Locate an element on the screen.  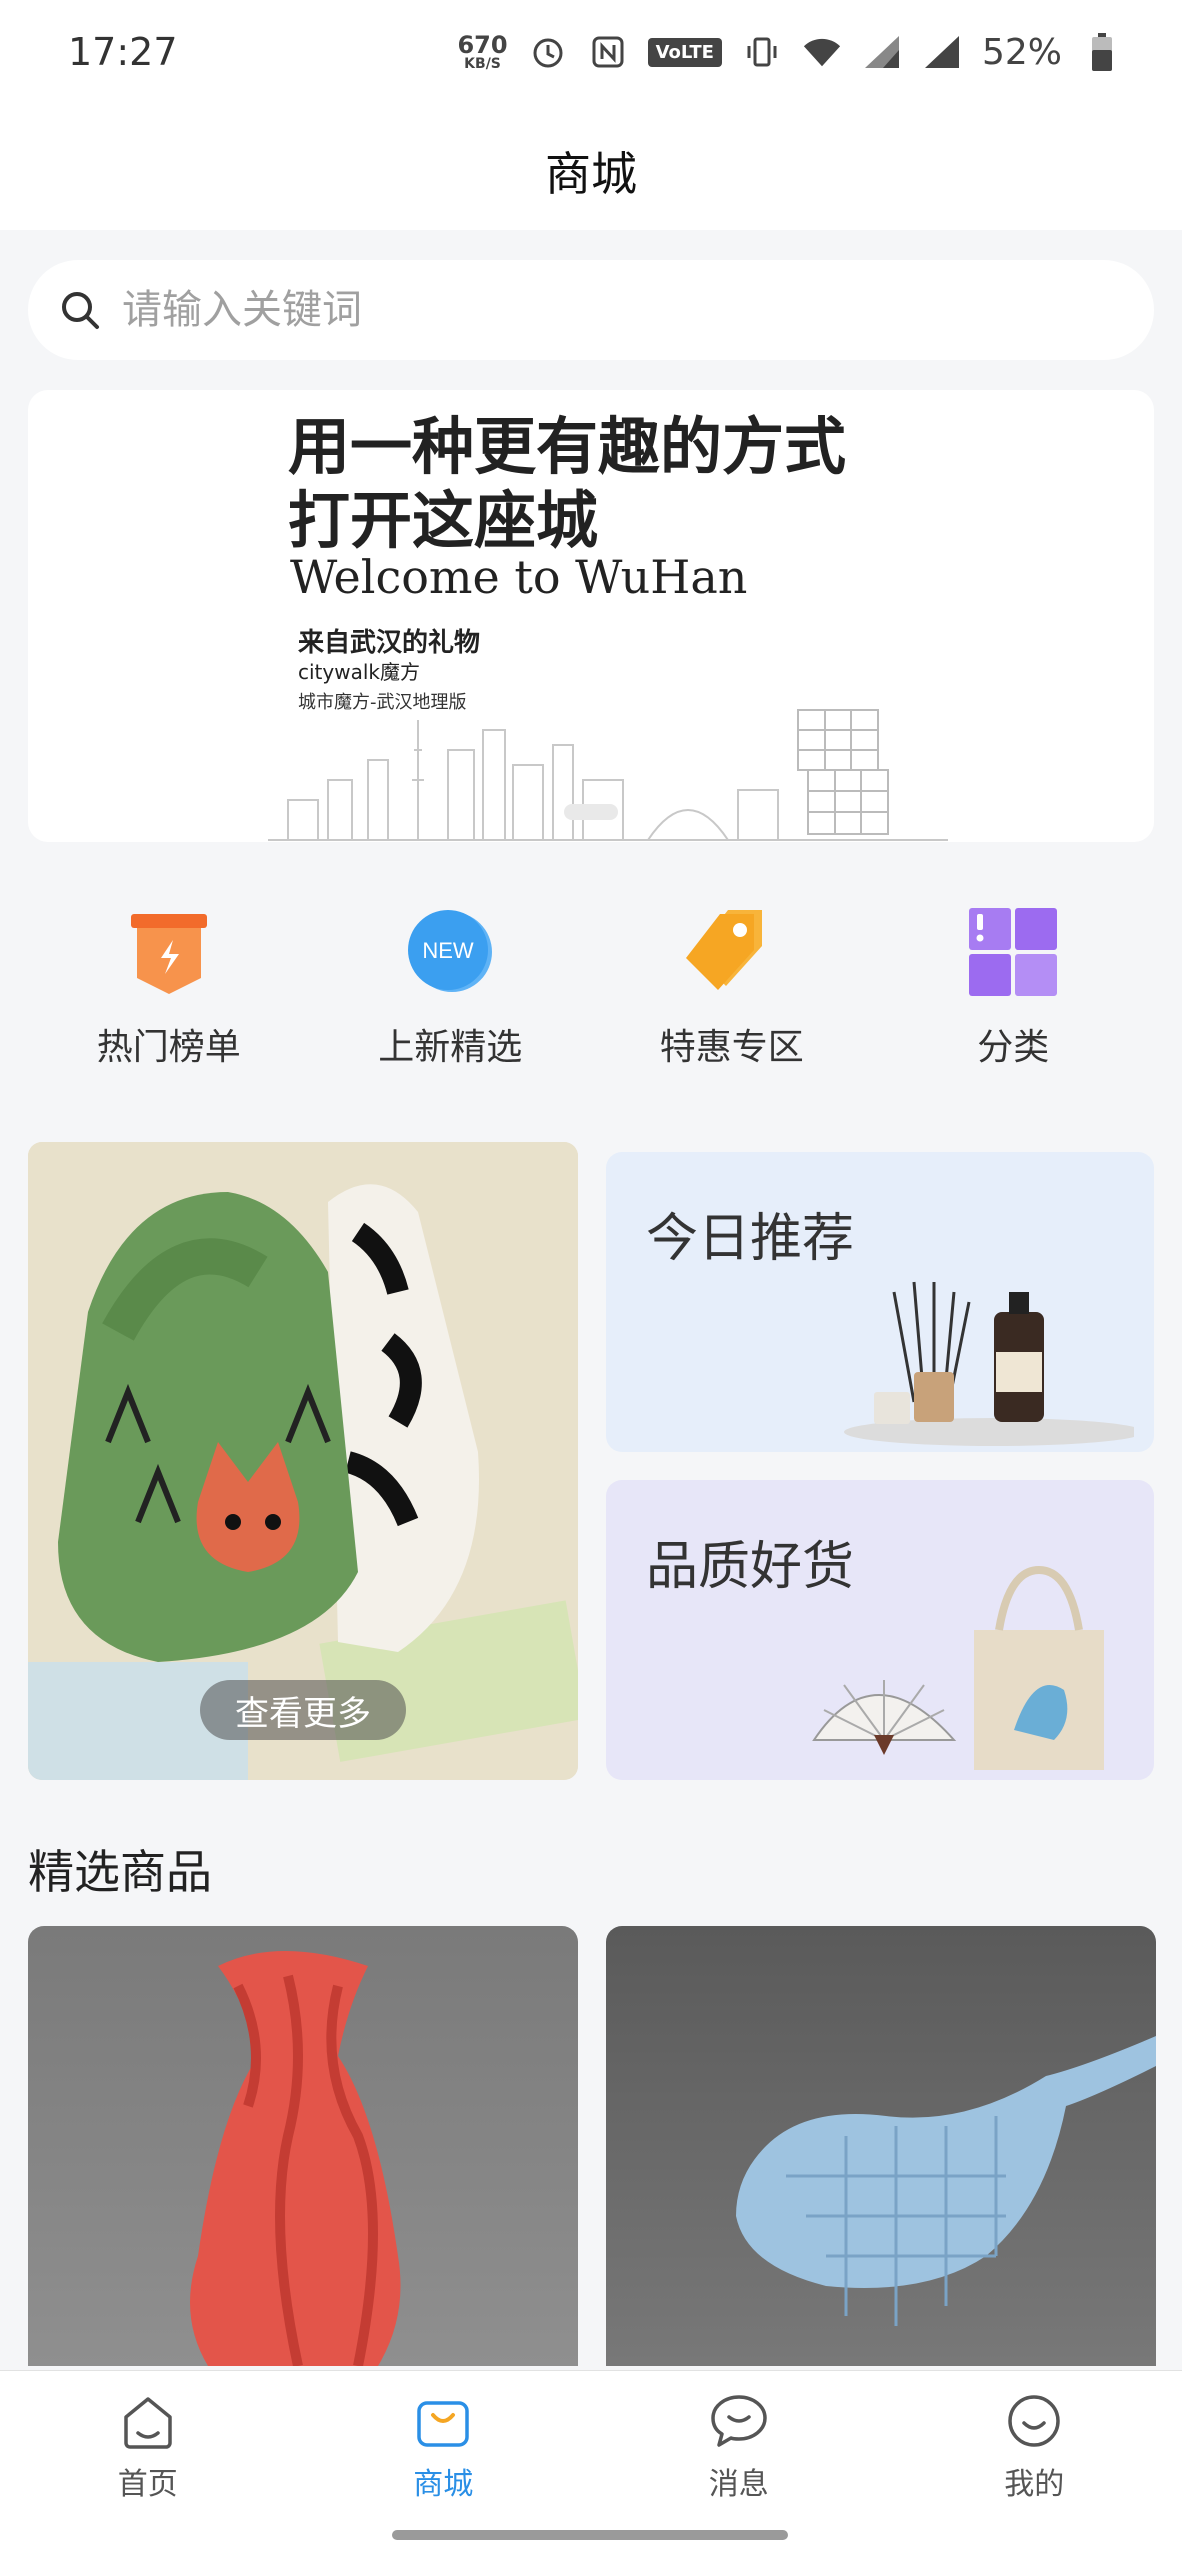
nfc-icon is located at coordinates (608, 52).